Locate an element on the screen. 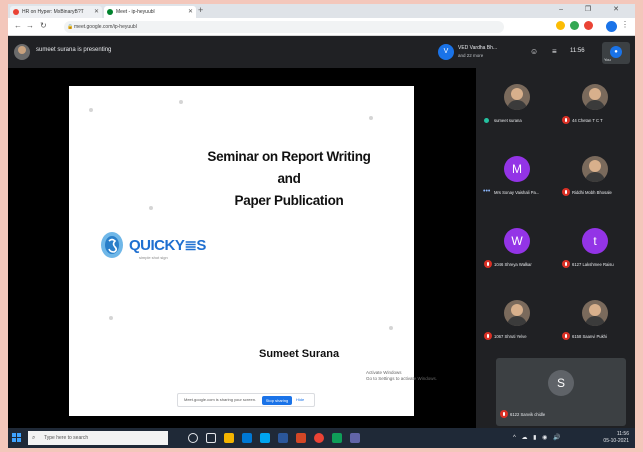 The image size is (643, 452). slide-title-line: and is located at coordinates (289, 178).